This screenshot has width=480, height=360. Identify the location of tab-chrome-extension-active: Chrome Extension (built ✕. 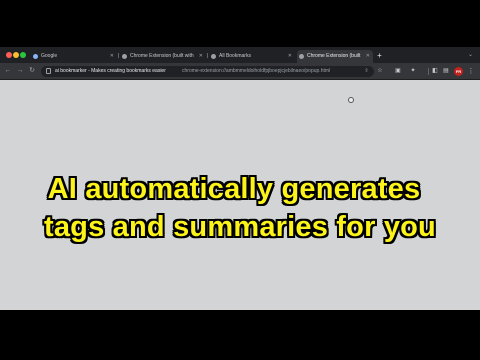
(335, 56).